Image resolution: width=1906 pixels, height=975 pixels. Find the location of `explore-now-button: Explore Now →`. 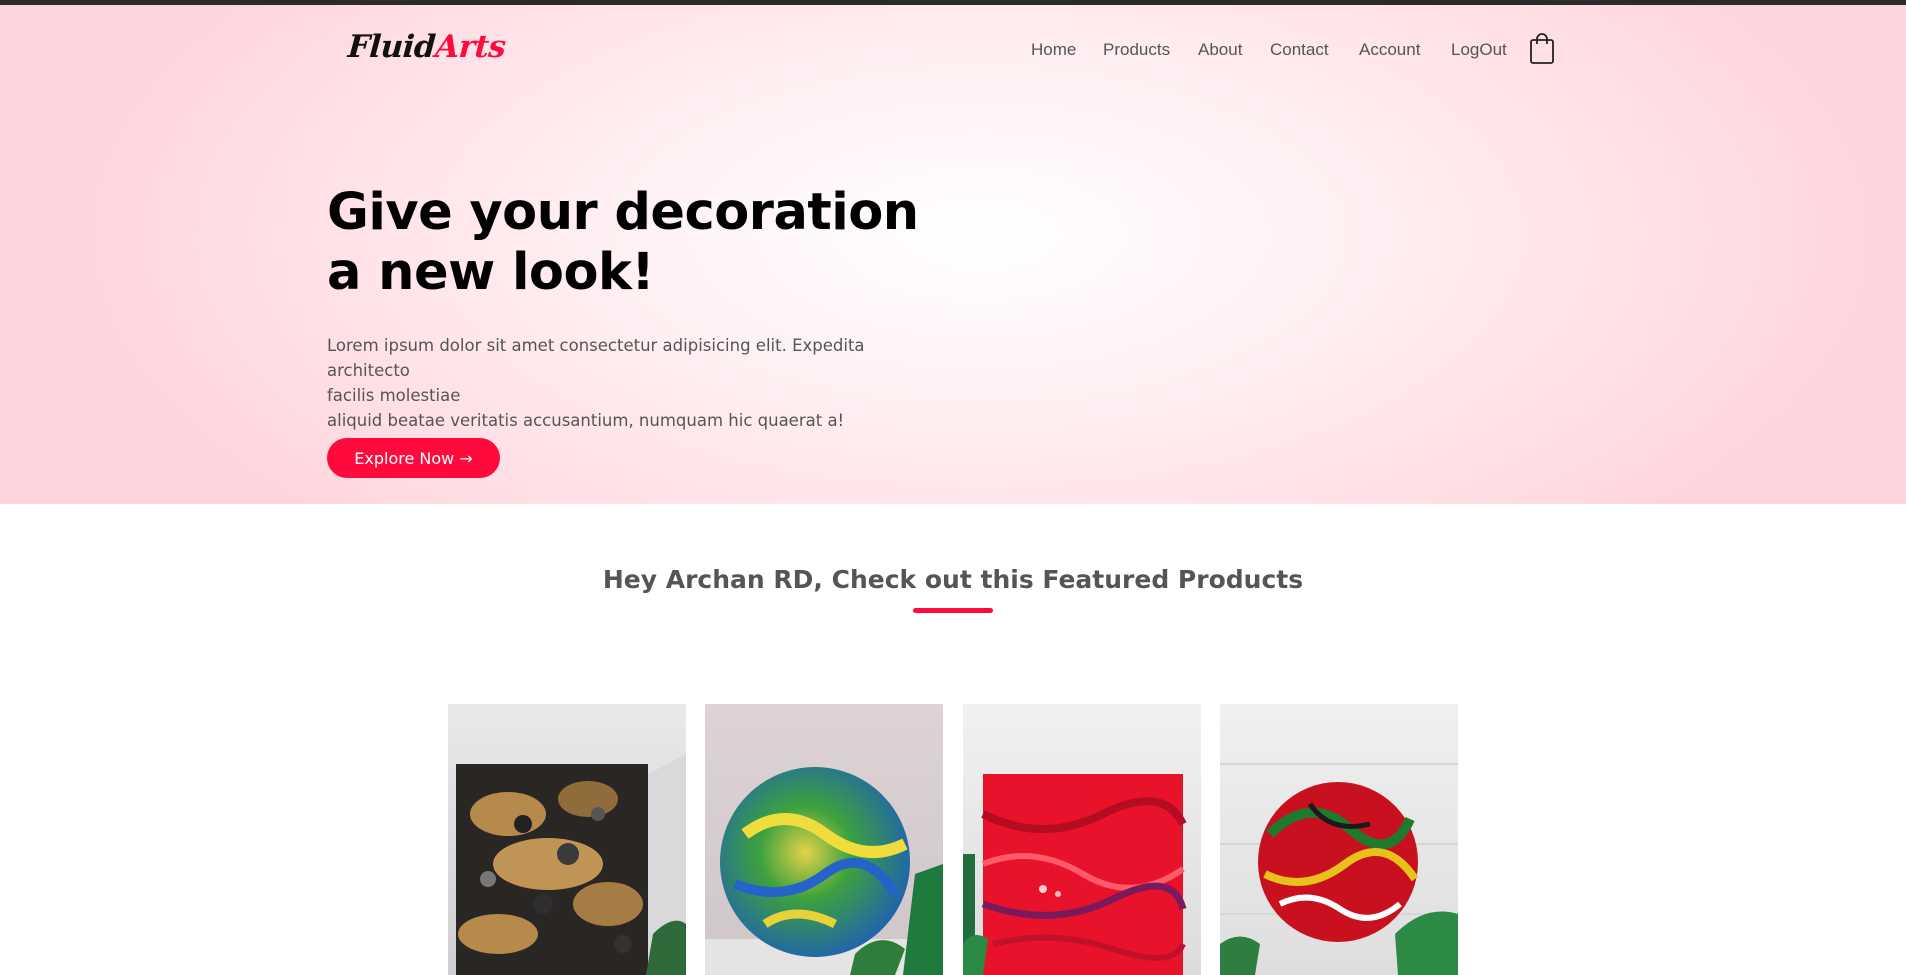

explore-now-button: Explore Now → is located at coordinates (413, 458).